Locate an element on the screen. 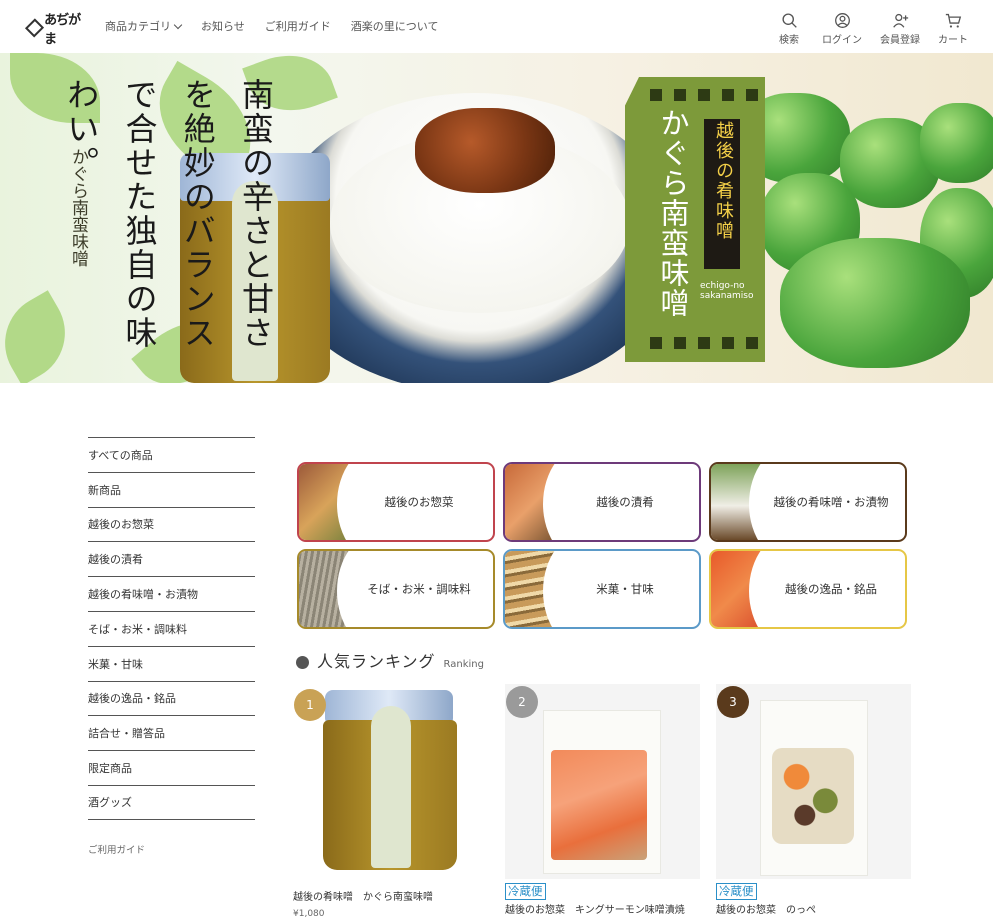 This screenshot has width=1000, height=919. user-plus-icon is located at coordinates (900, 20).